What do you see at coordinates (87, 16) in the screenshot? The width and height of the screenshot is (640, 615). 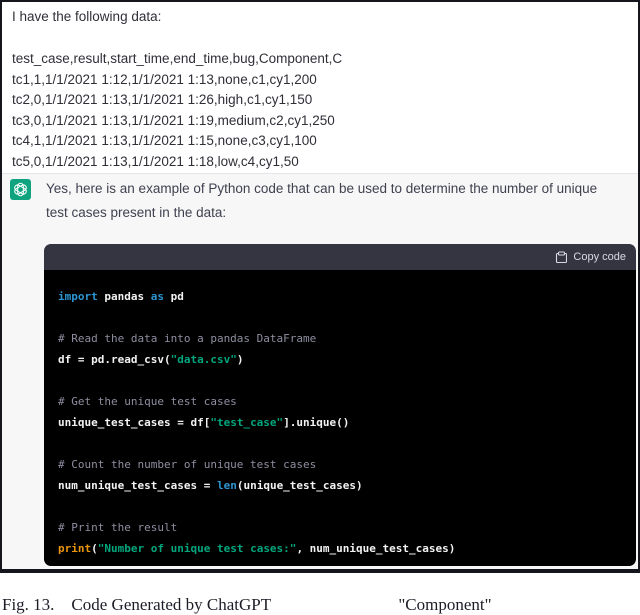 I see `user-prompt-text: I have the following data:` at bounding box center [87, 16].